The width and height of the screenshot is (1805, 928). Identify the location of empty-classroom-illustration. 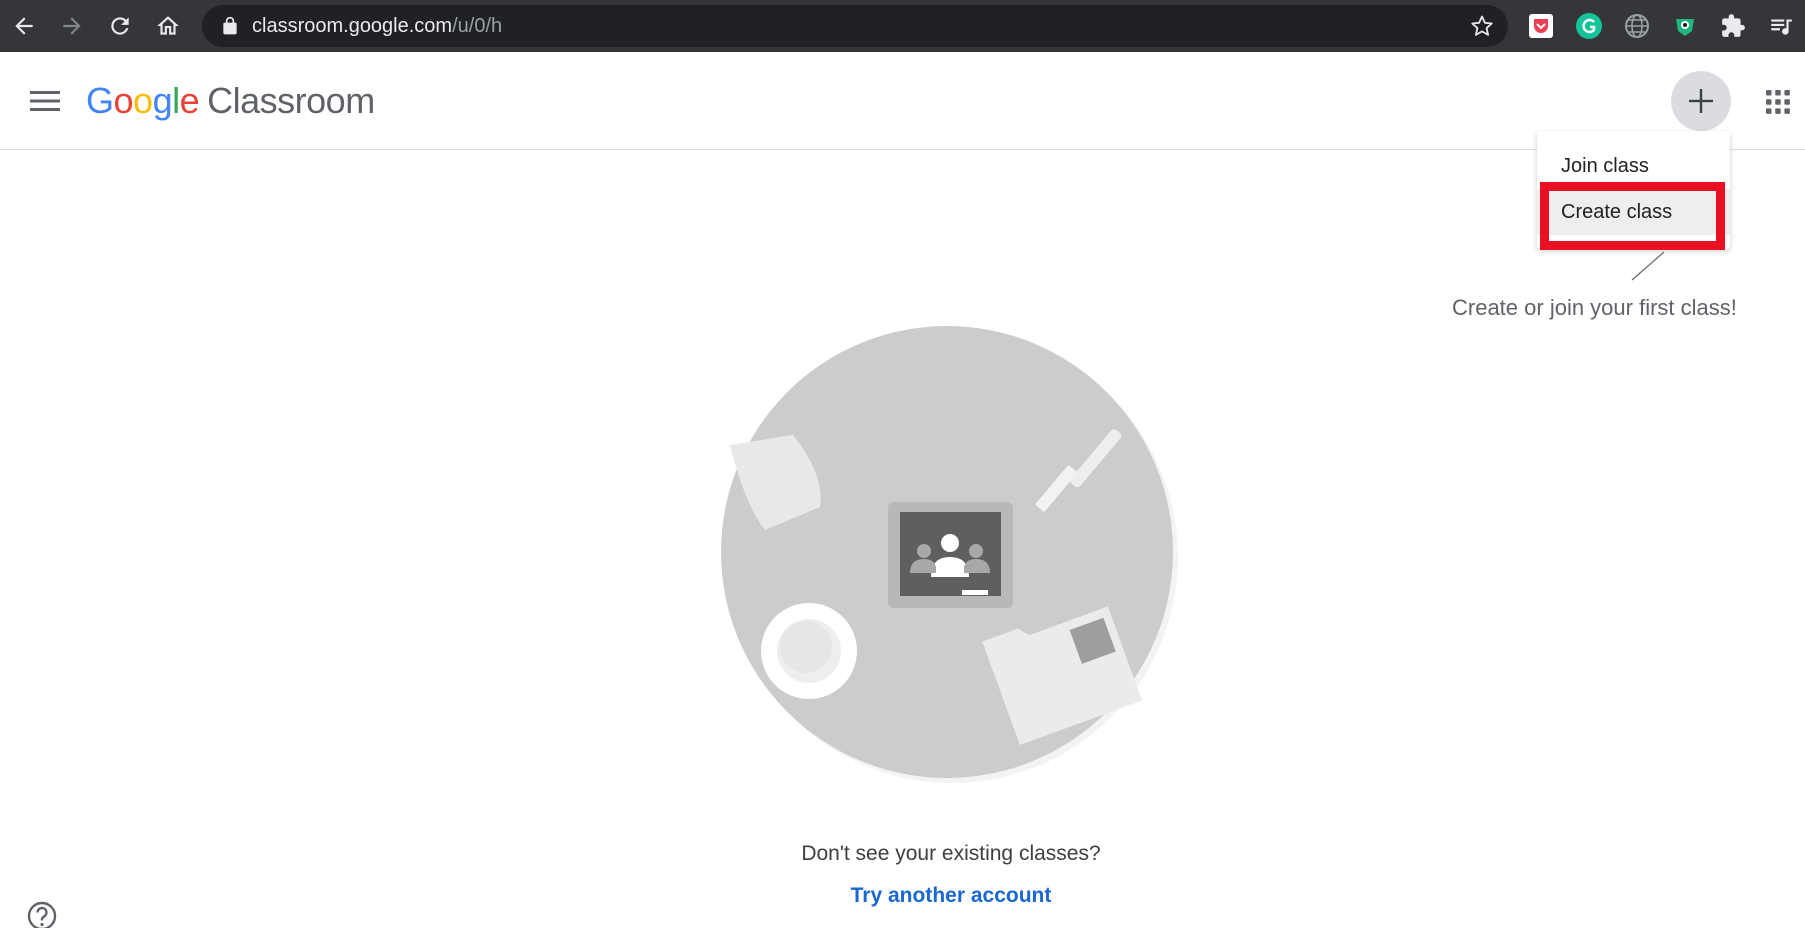
(949, 554).